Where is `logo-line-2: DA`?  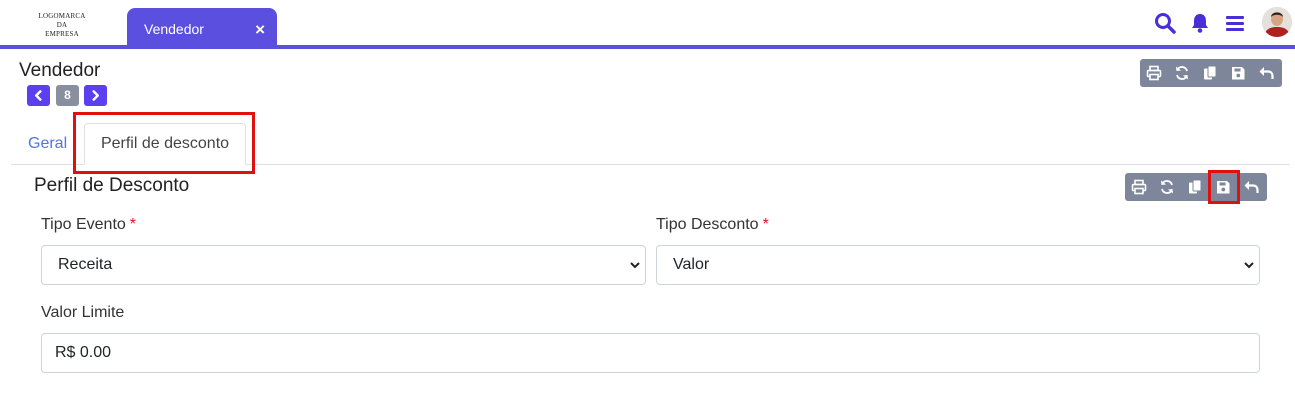
logo-line-2: DA is located at coordinates (62, 25).